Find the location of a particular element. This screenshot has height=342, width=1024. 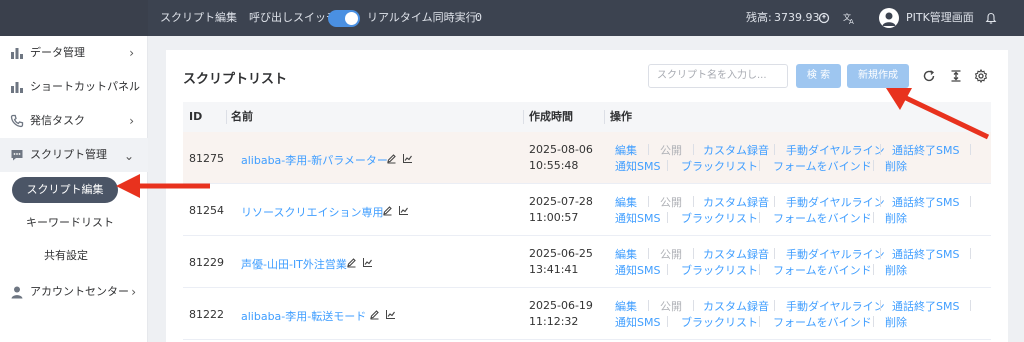

created-date: 2025-07-28 is located at coordinates (561, 201).